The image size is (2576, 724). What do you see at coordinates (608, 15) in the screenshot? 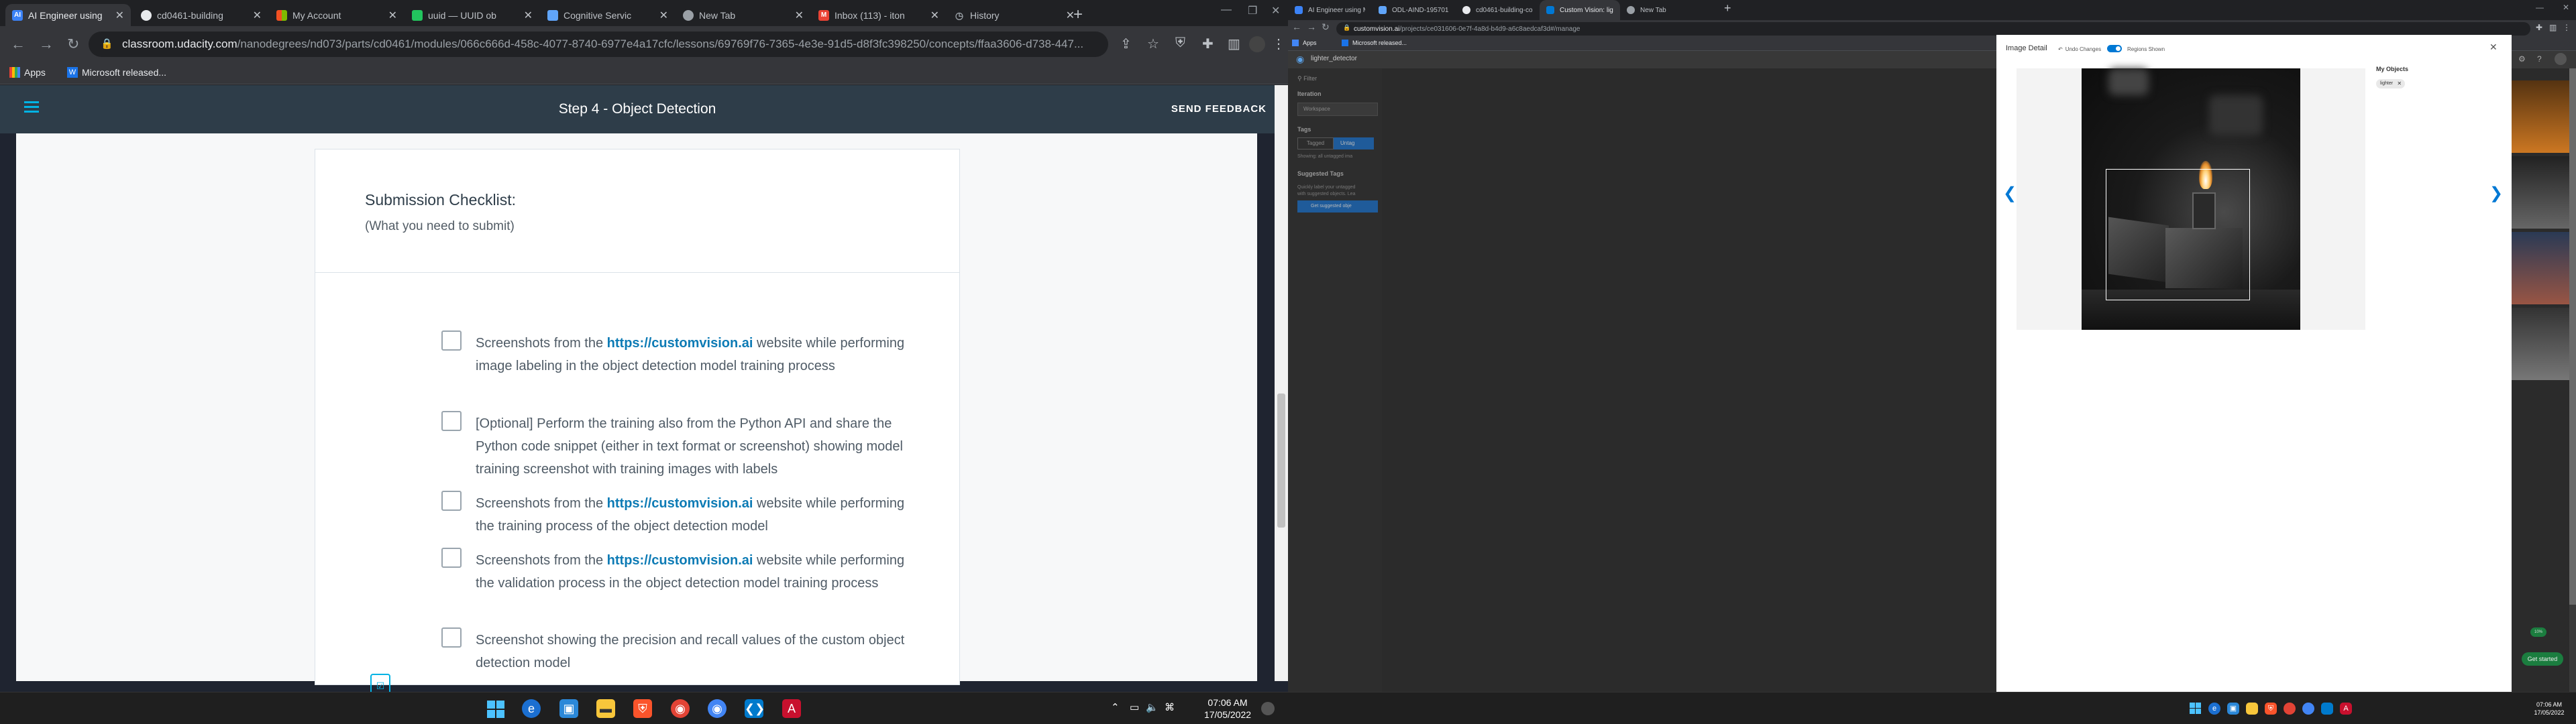
I see `tab-cognitive: Cognitive Servic ✕` at bounding box center [608, 15].